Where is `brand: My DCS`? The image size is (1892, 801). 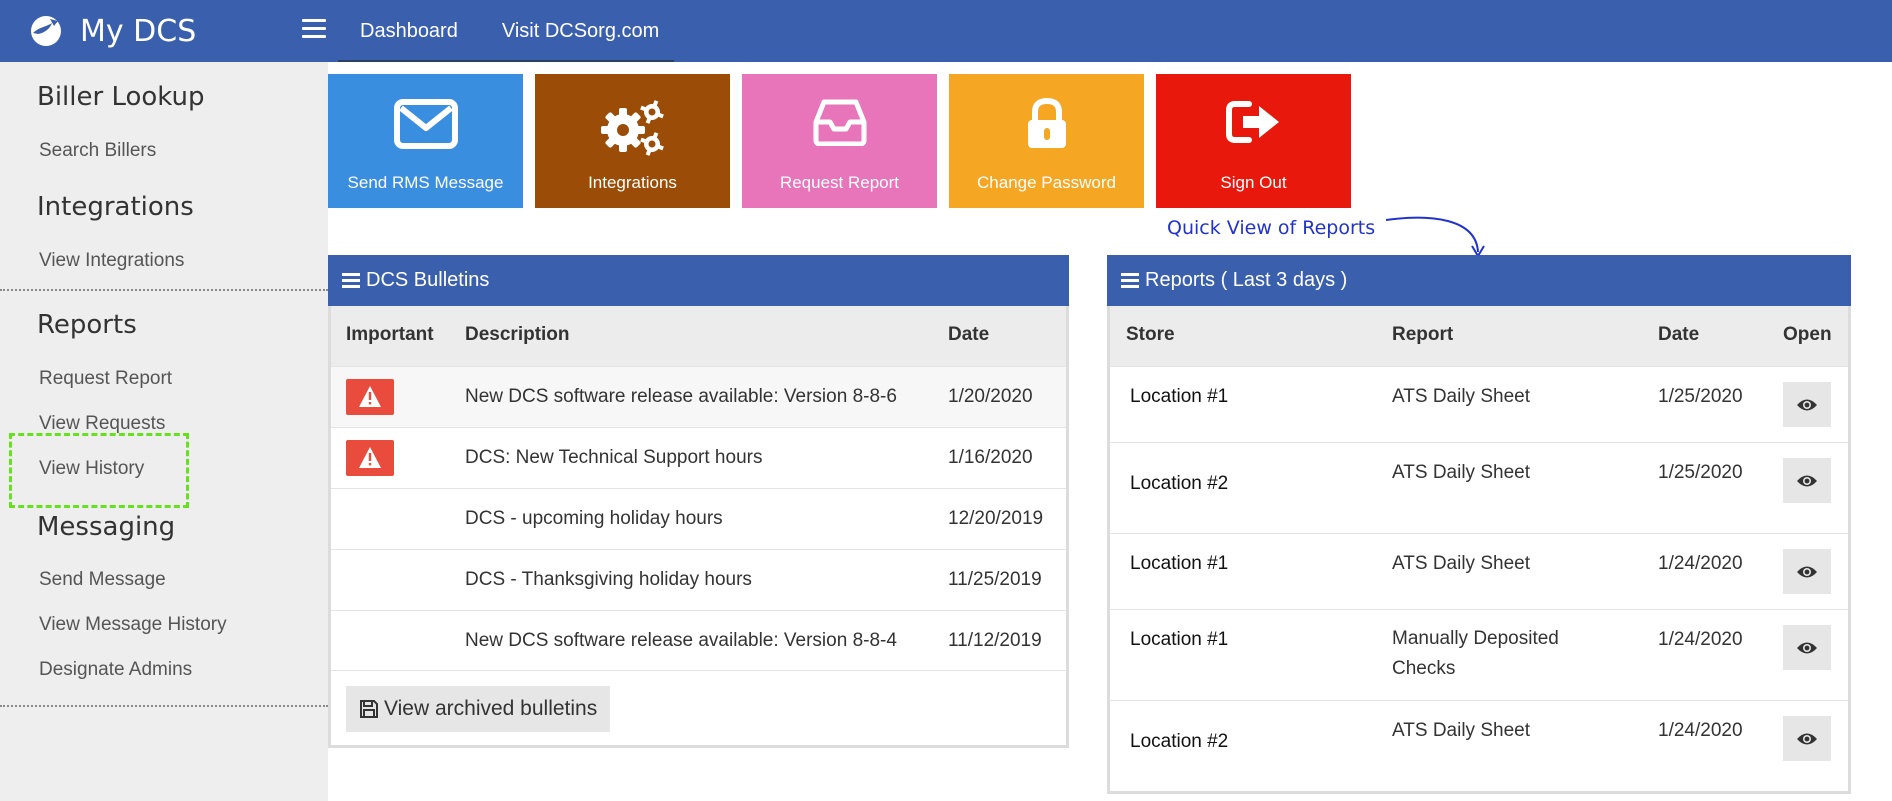
brand: My DCS is located at coordinates (113, 31).